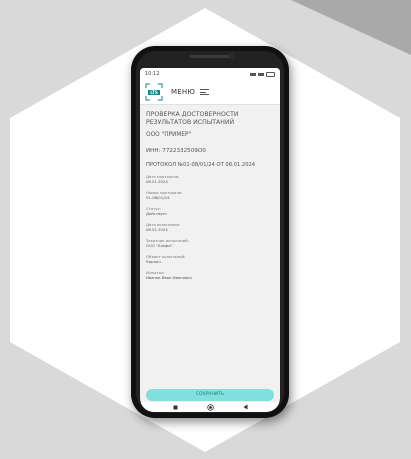 This screenshot has height=459, width=411. Describe the element at coordinates (210, 179) in the screenshot. I see `field-protocol-date: Дата протокола: 08.01.2024` at that location.